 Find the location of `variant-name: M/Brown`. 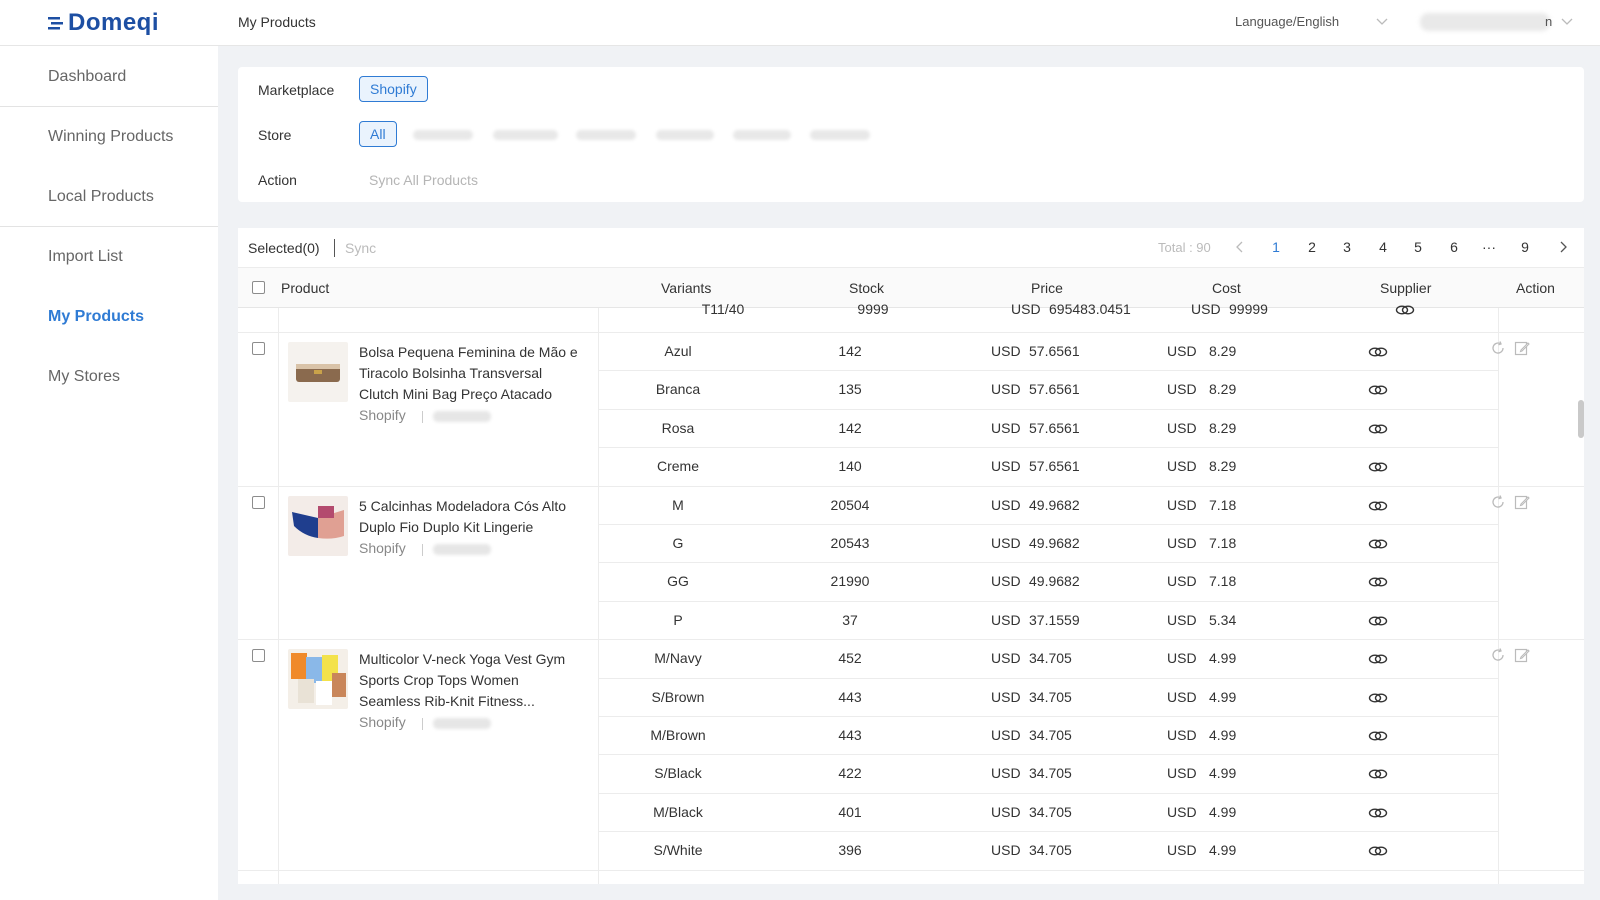

variant-name: M/Brown is located at coordinates (678, 735).